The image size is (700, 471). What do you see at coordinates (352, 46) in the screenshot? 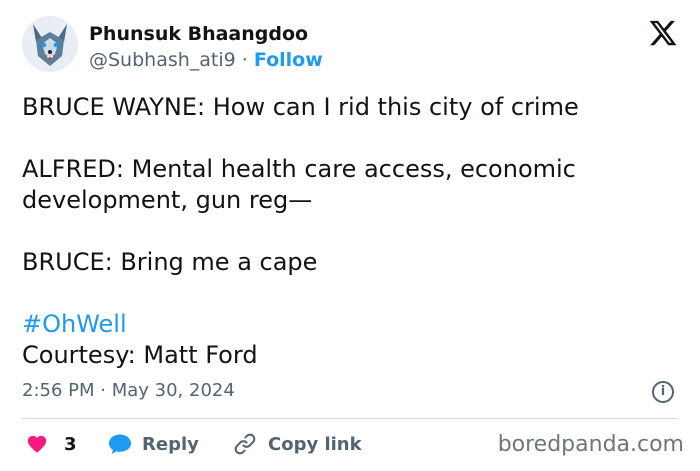
I see `tweet-header: Phunsuk Bhaangdoo @Subhash_ati9 · Follow` at bounding box center [352, 46].